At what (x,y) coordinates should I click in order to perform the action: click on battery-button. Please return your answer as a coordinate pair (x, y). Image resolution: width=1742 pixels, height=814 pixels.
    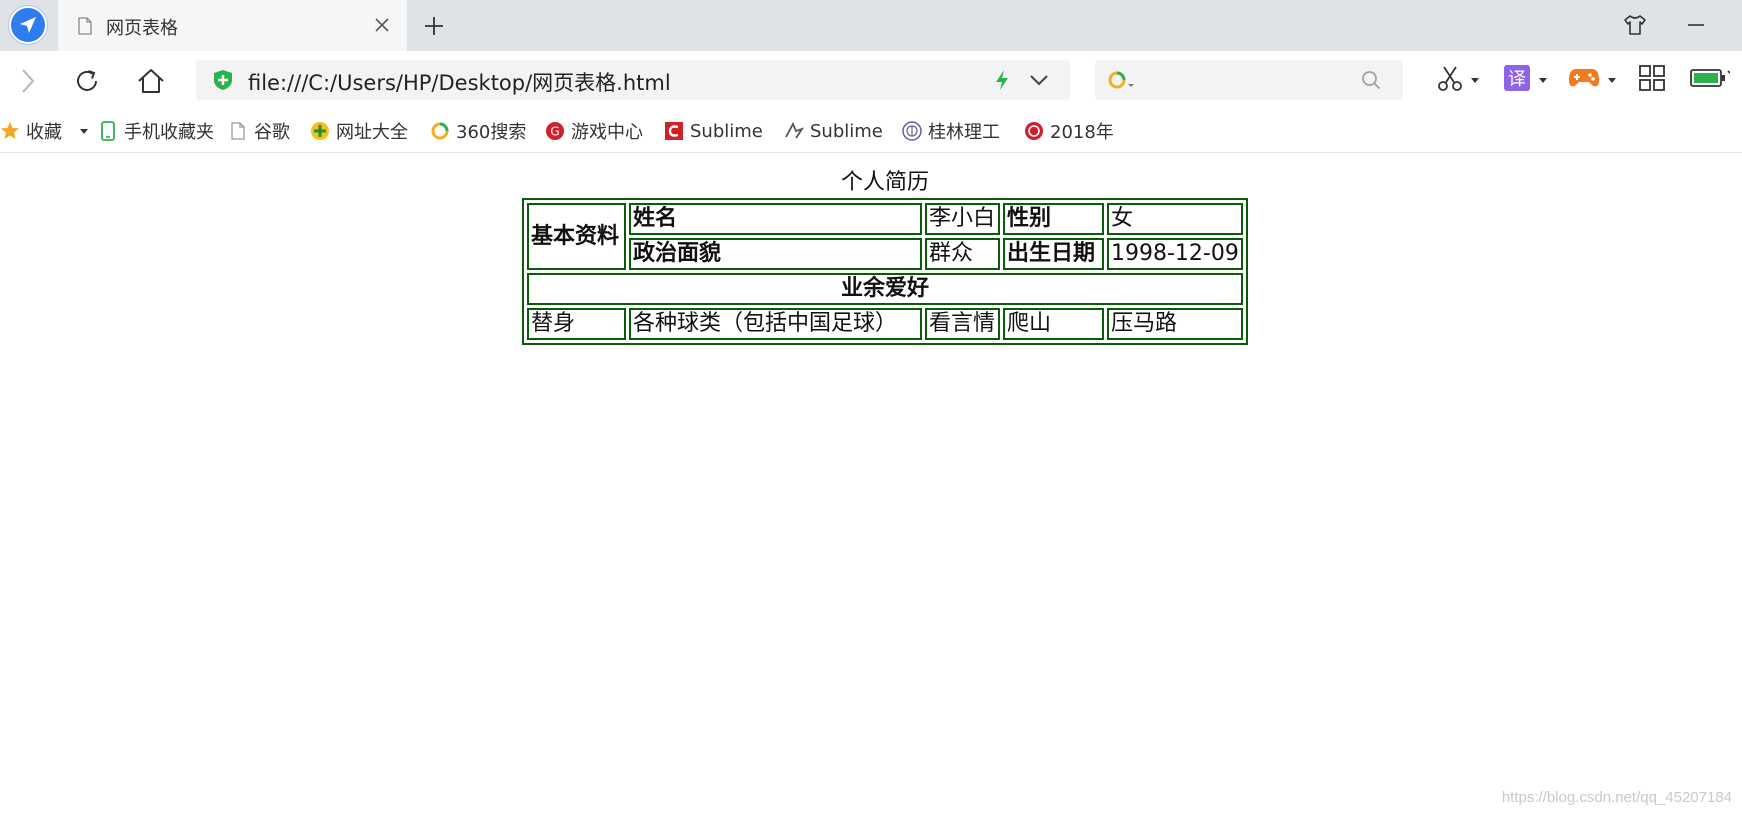
    Looking at the image, I should click on (1710, 80).